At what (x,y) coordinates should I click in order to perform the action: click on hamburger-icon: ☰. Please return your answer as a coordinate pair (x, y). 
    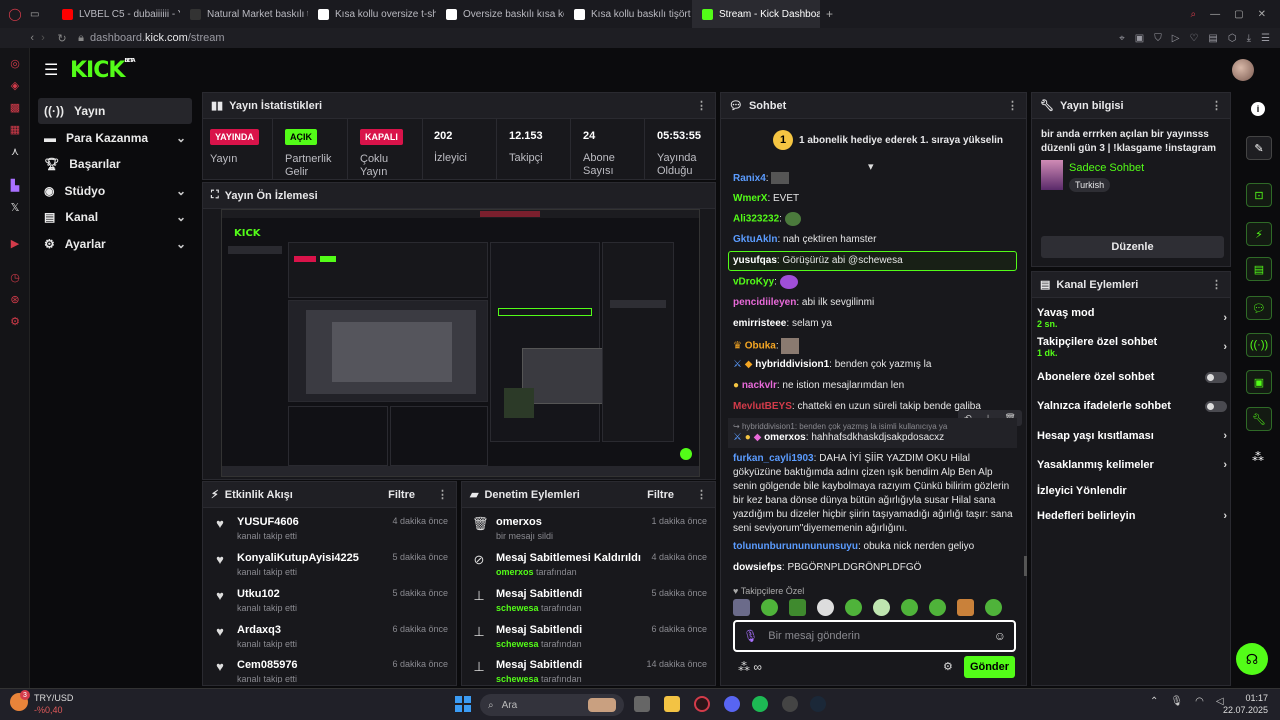
    Looking at the image, I should click on (51, 70).